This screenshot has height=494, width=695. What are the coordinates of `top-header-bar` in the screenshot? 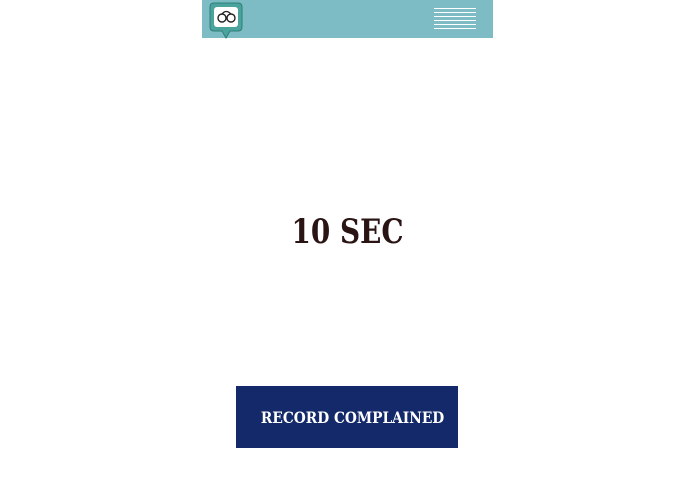 It's located at (347, 20).